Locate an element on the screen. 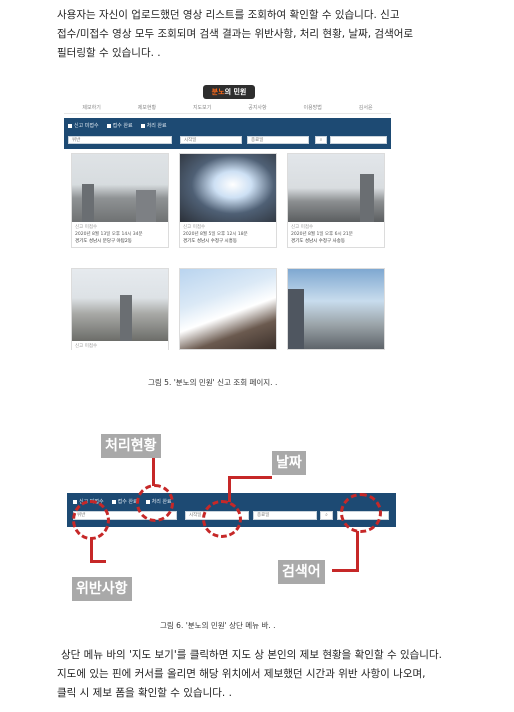 This screenshot has height=712, width=514. outro-line-3: 클릭 시 제보 폼을 확인할 수 있습니다. . is located at coordinates (144, 693).